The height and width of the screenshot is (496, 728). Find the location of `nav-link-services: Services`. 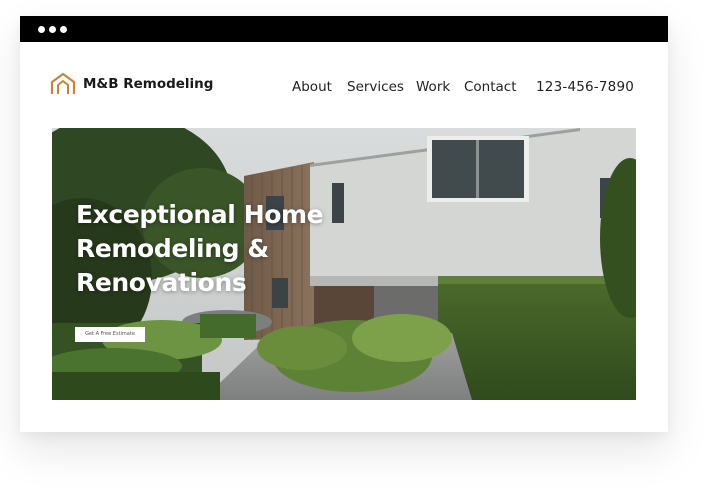

nav-link-services: Services is located at coordinates (375, 87).